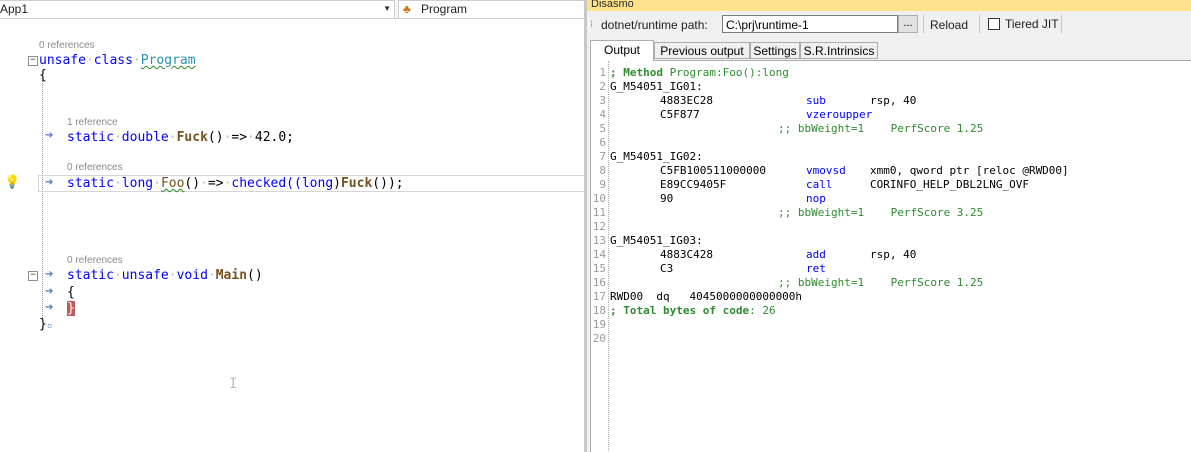 The image size is (1191, 452). I want to click on keyword: void, so click(192, 275).